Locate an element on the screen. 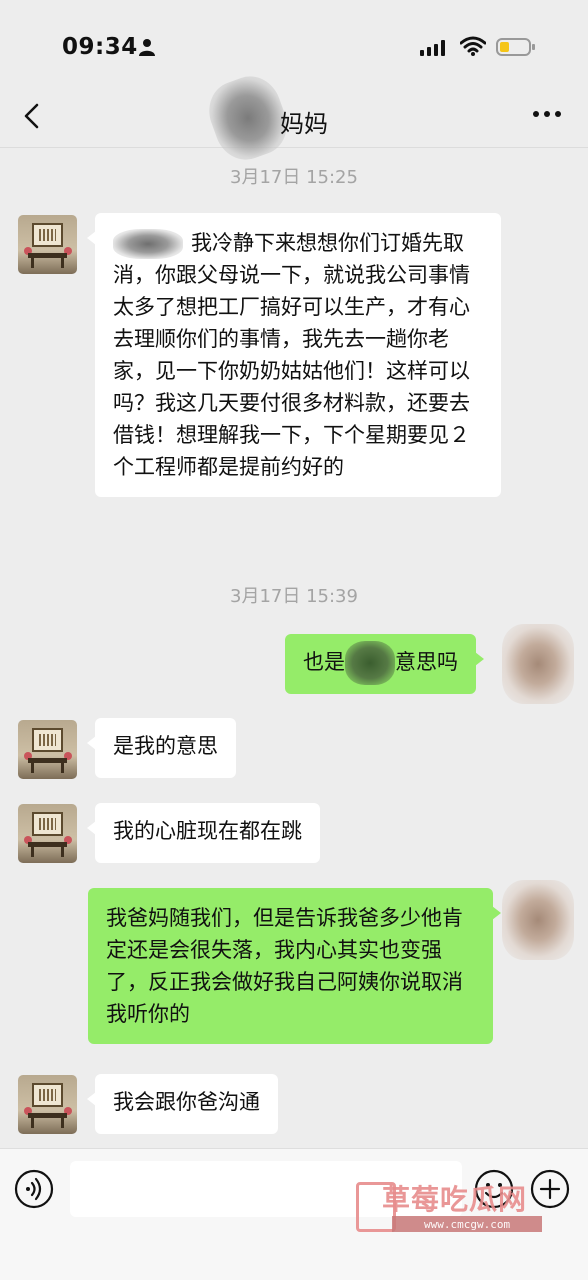  timestamp: 3月17日 15:25 is located at coordinates (294, 177).